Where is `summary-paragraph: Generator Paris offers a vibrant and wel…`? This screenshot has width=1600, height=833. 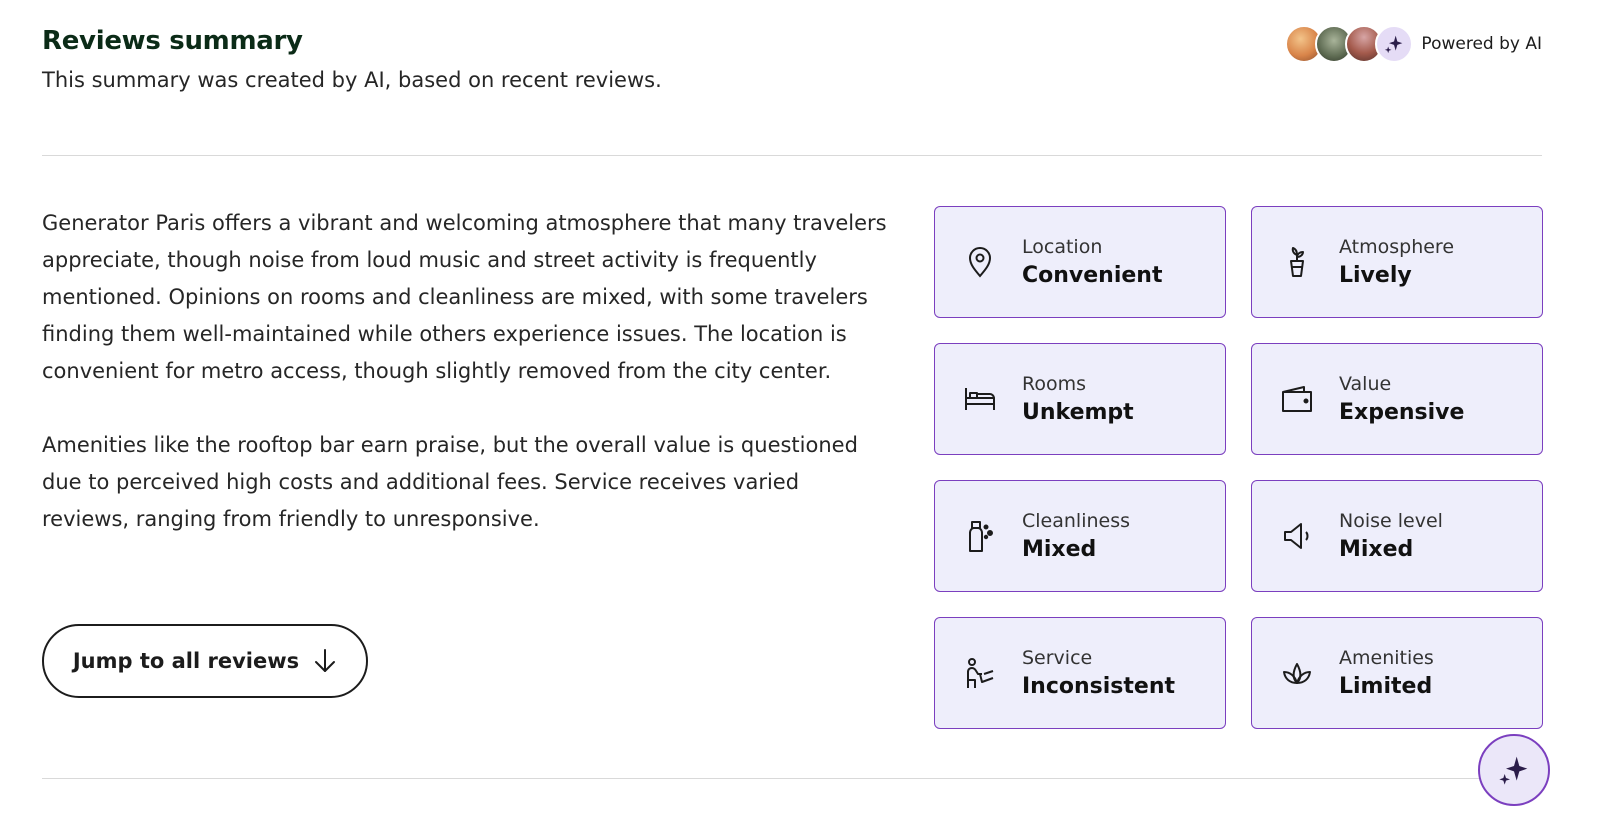 summary-paragraph: Generator Paris offers a vibrant and wel… is located at coordinates (464, 297).